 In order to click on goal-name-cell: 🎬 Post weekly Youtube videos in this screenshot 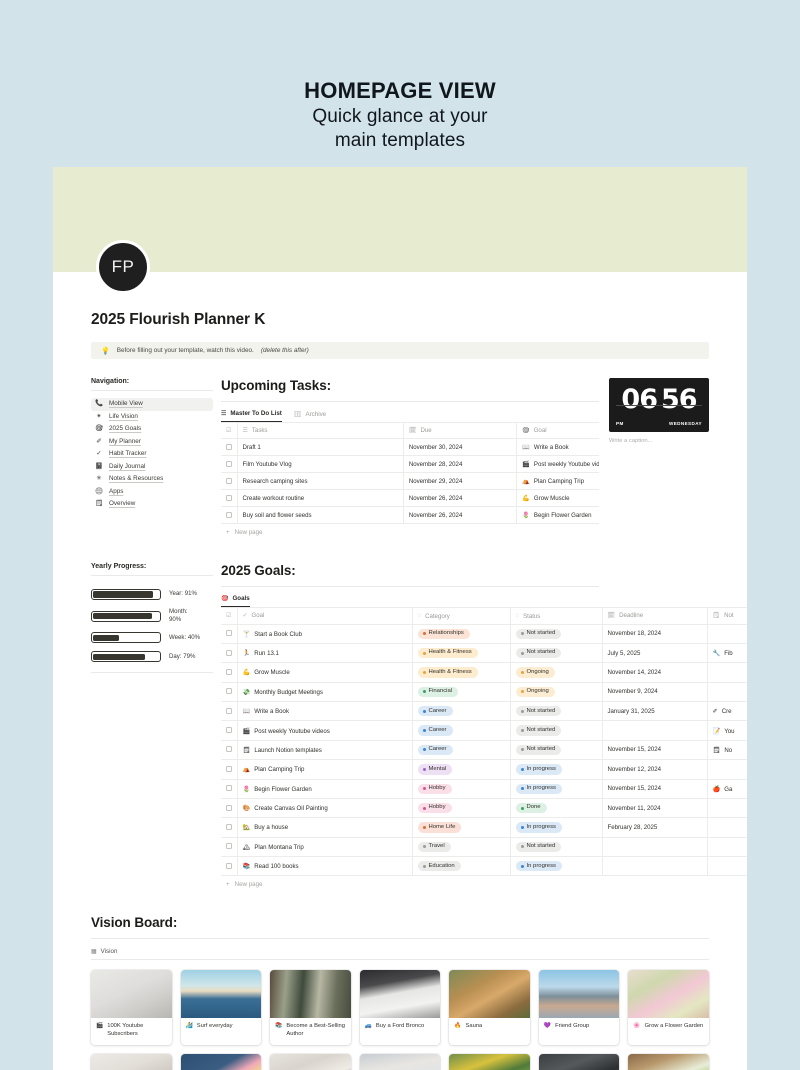, I will do `click(325, 730)`.